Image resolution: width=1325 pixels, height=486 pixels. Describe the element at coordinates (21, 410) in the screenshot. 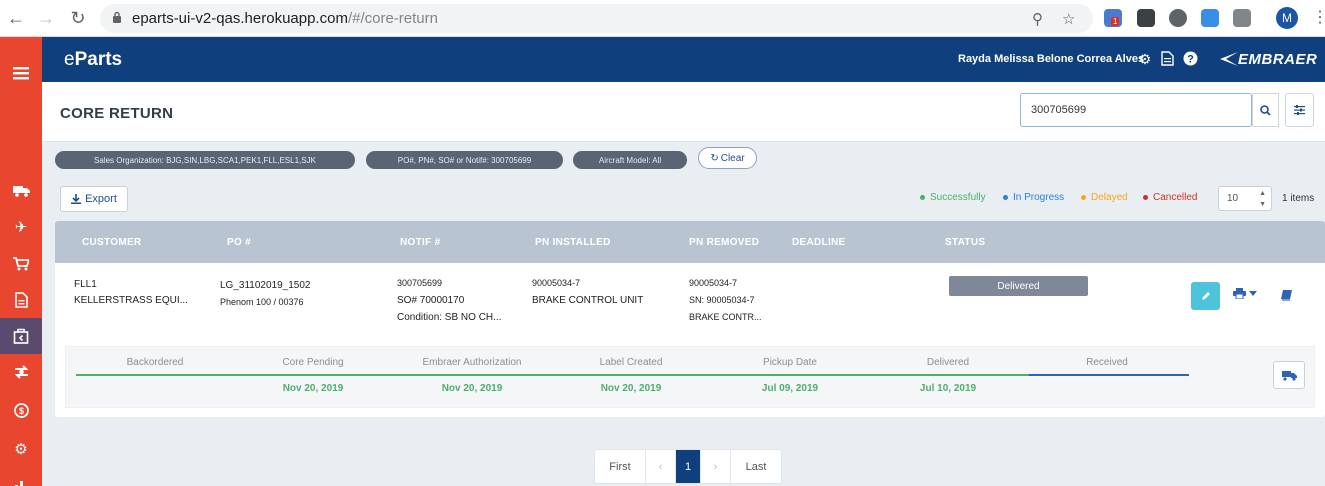

I see `sidebar-dollar-cycle-icon: $` at that location.